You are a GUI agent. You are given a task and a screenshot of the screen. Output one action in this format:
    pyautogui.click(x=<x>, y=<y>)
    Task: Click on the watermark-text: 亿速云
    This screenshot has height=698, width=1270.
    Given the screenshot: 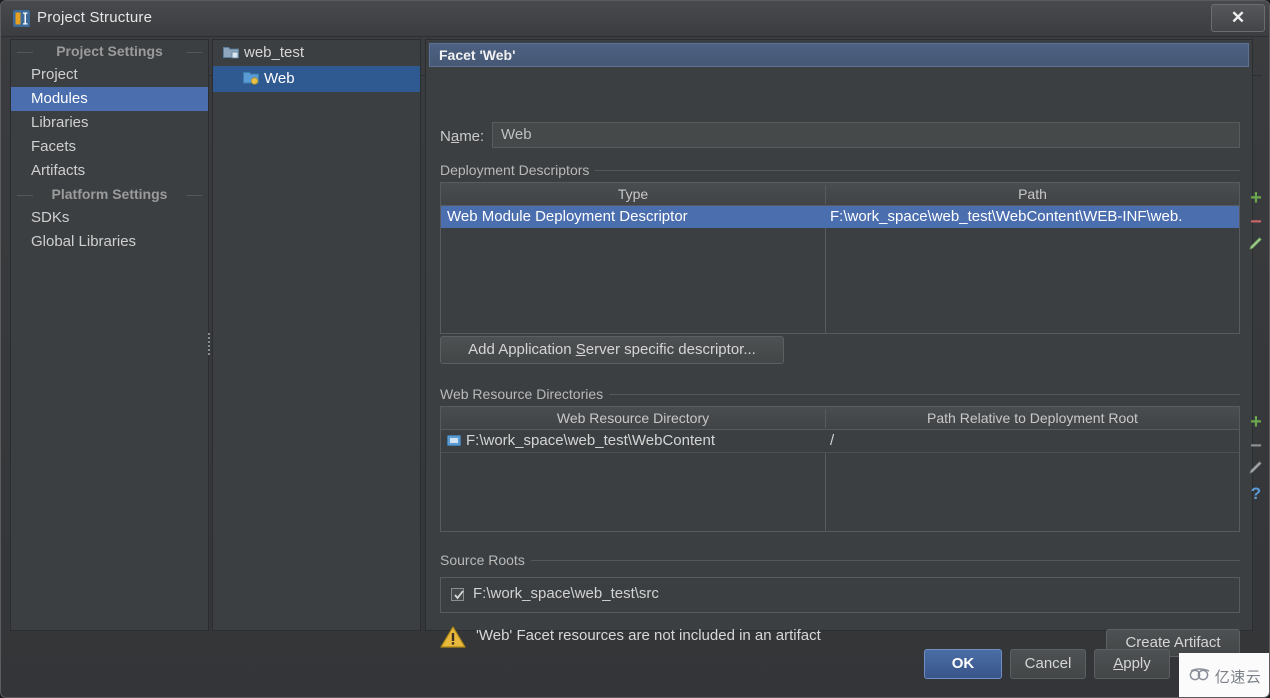 What is the action you would take?
    pyautogui.click(x=1238, y=677)
    